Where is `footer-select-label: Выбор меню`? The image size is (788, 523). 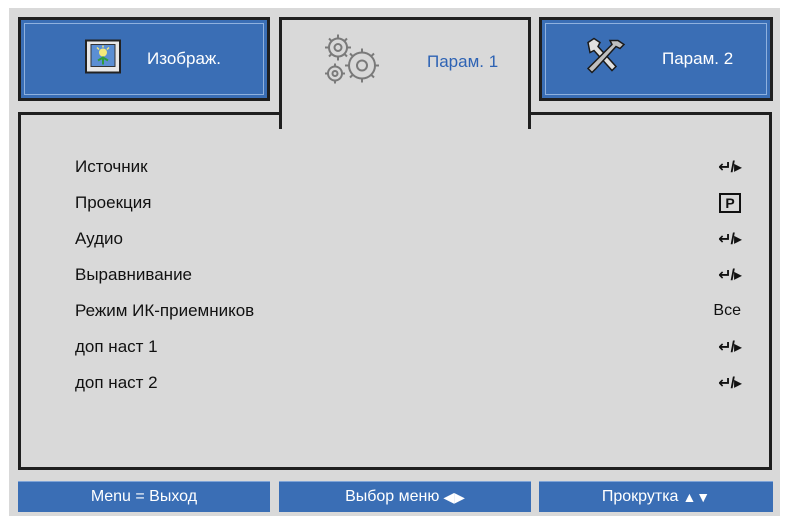
footer-select-label: Выбор меню is located at coordinates (392, 496).